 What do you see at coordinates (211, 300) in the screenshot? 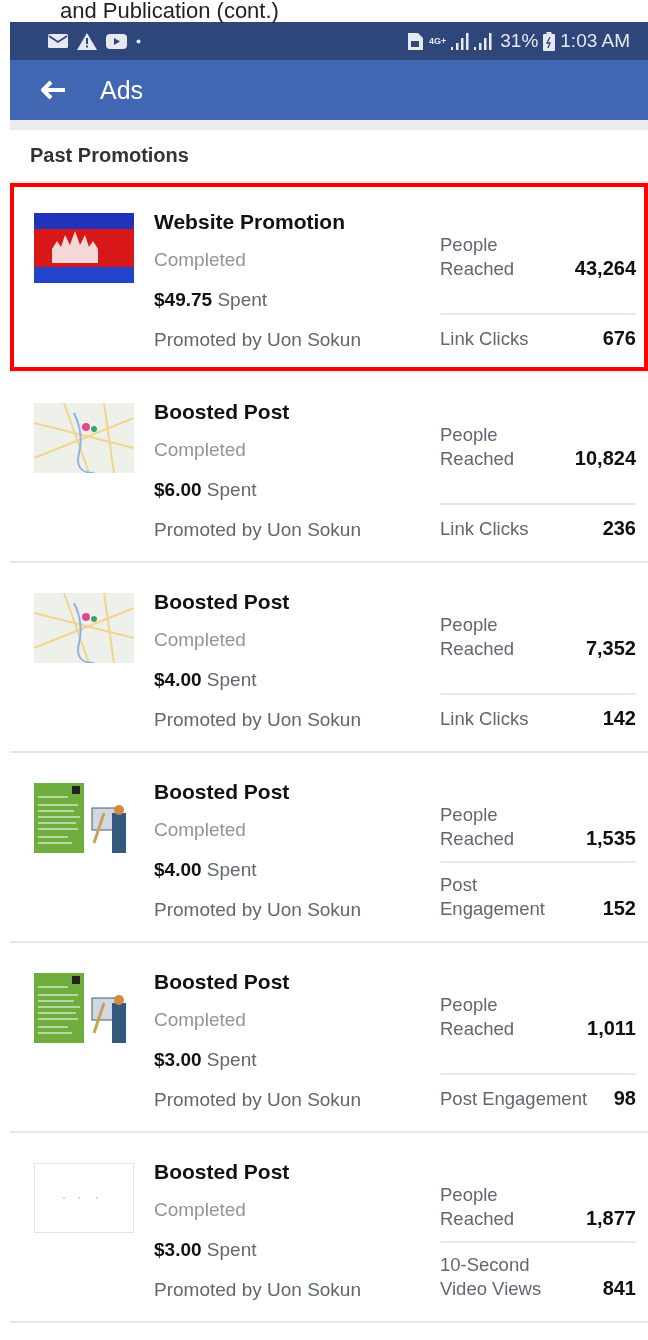
I see `amount-spent: $49.75 Spent` at bounding box center [211, 300].